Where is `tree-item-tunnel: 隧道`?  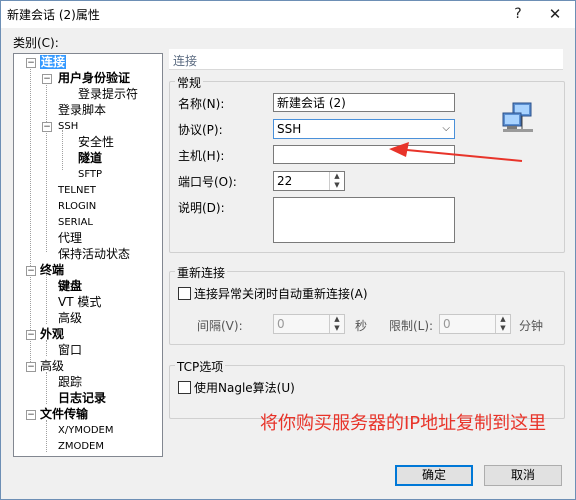
tree-item-tunnel: 隧道 is located at coordinates (90, 158).